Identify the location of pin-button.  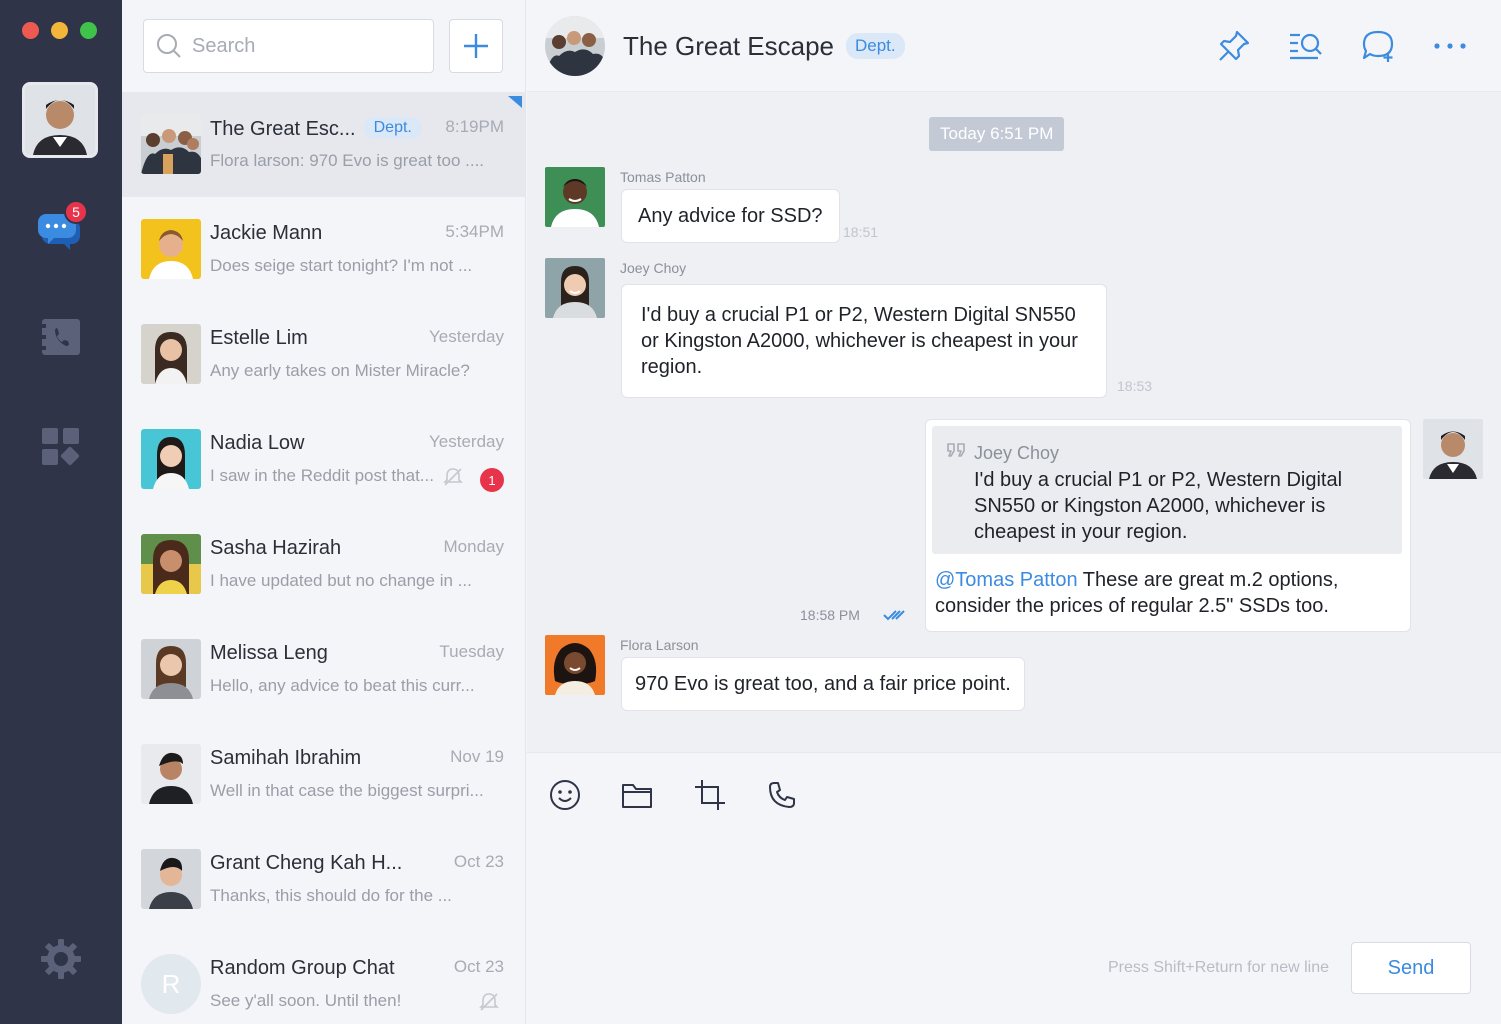
(1234, 46).